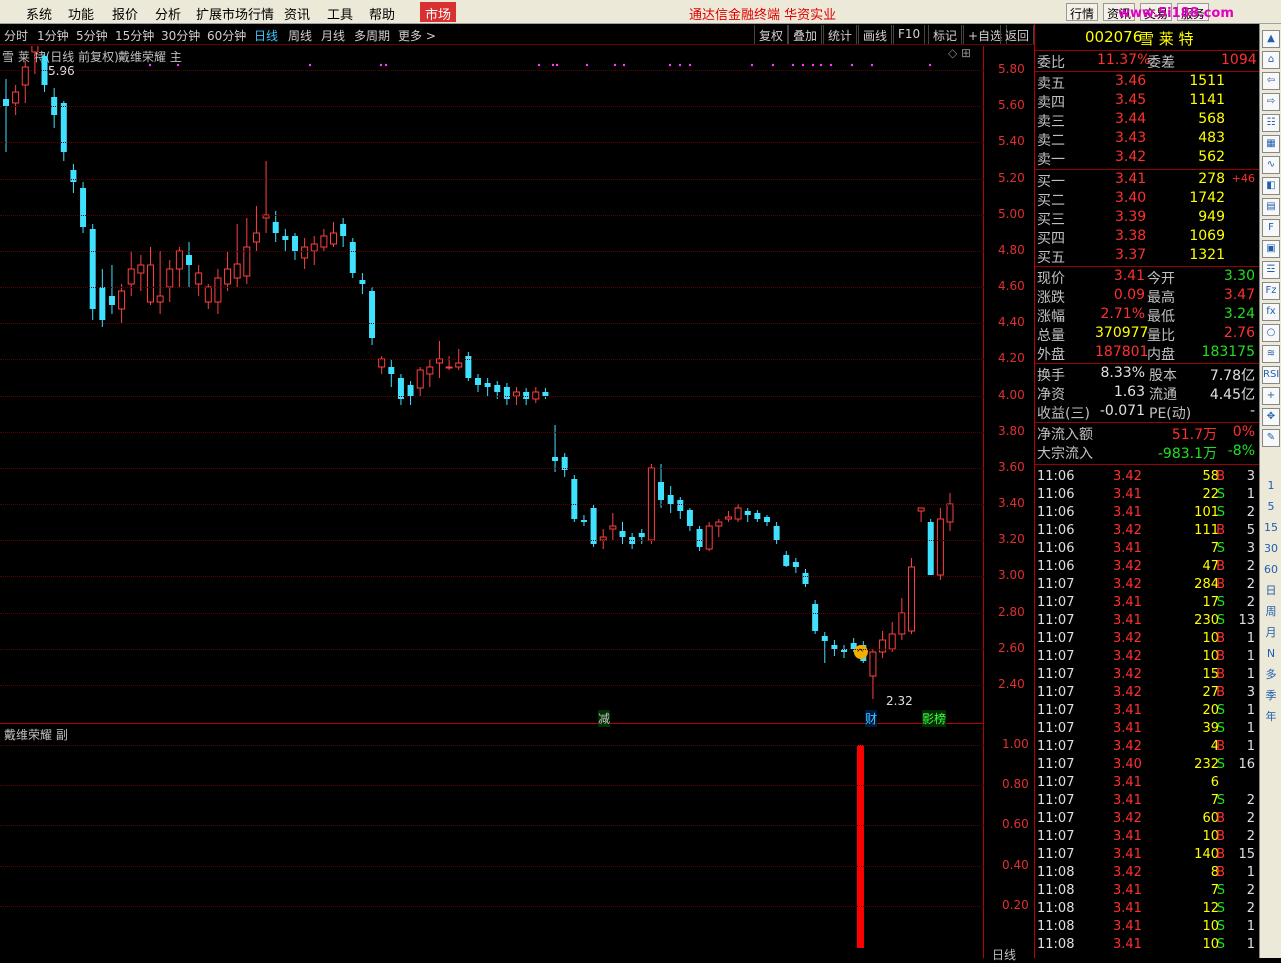 This screenshot has width=1281, height=963. Describe the element at coordinates (1271, 270) in the screenshot. I see `calendar-icon: ☲` at that location.